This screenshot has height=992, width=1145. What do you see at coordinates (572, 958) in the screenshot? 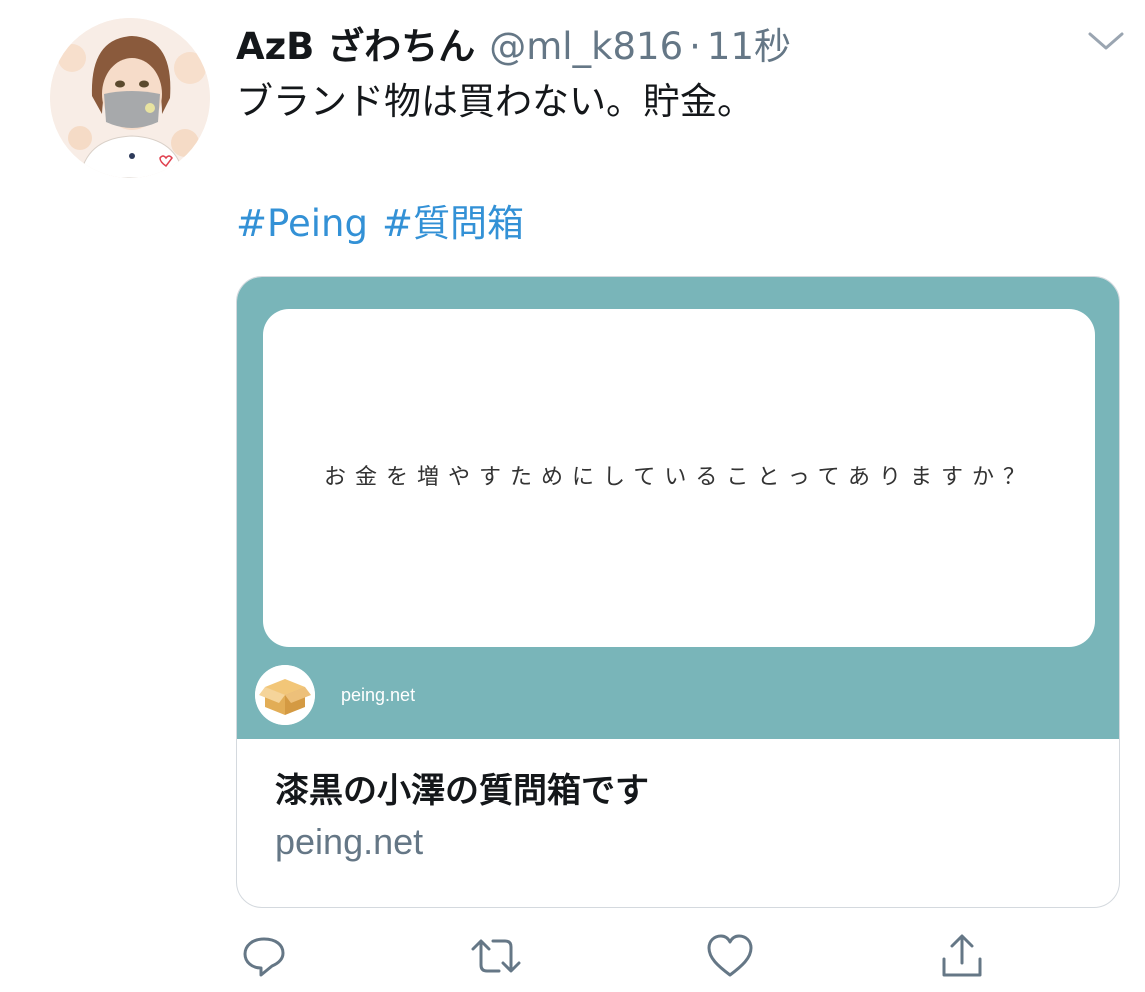
I see `tweet-actions` at bounding box center [572, 958].